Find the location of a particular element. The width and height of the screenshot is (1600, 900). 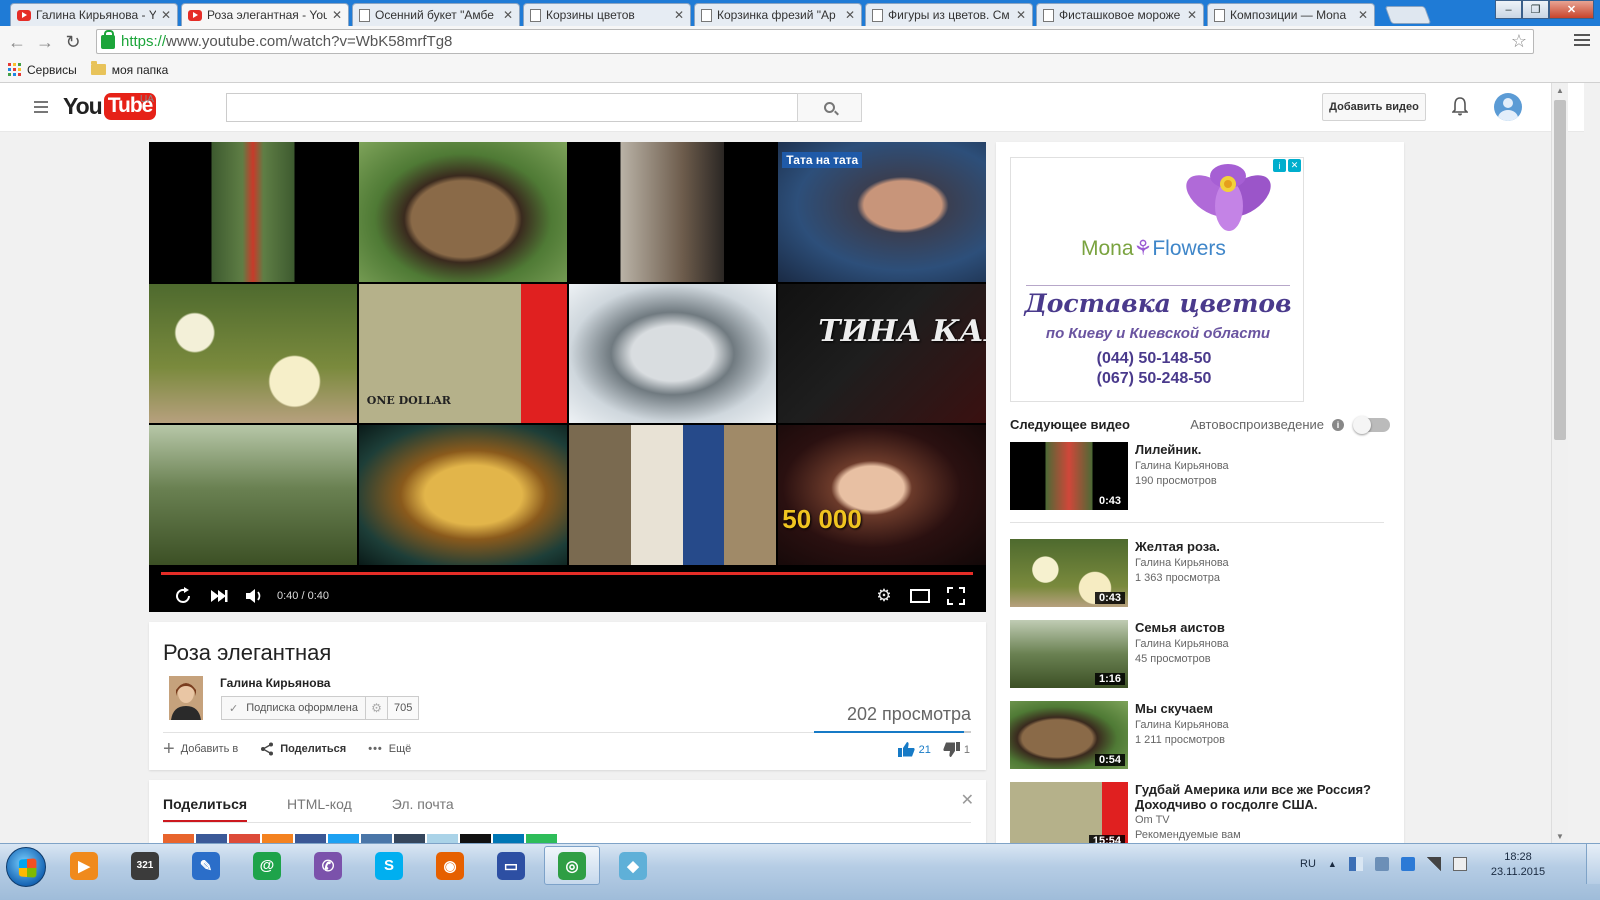

next-video-icon is located at coordinates (219, 595).